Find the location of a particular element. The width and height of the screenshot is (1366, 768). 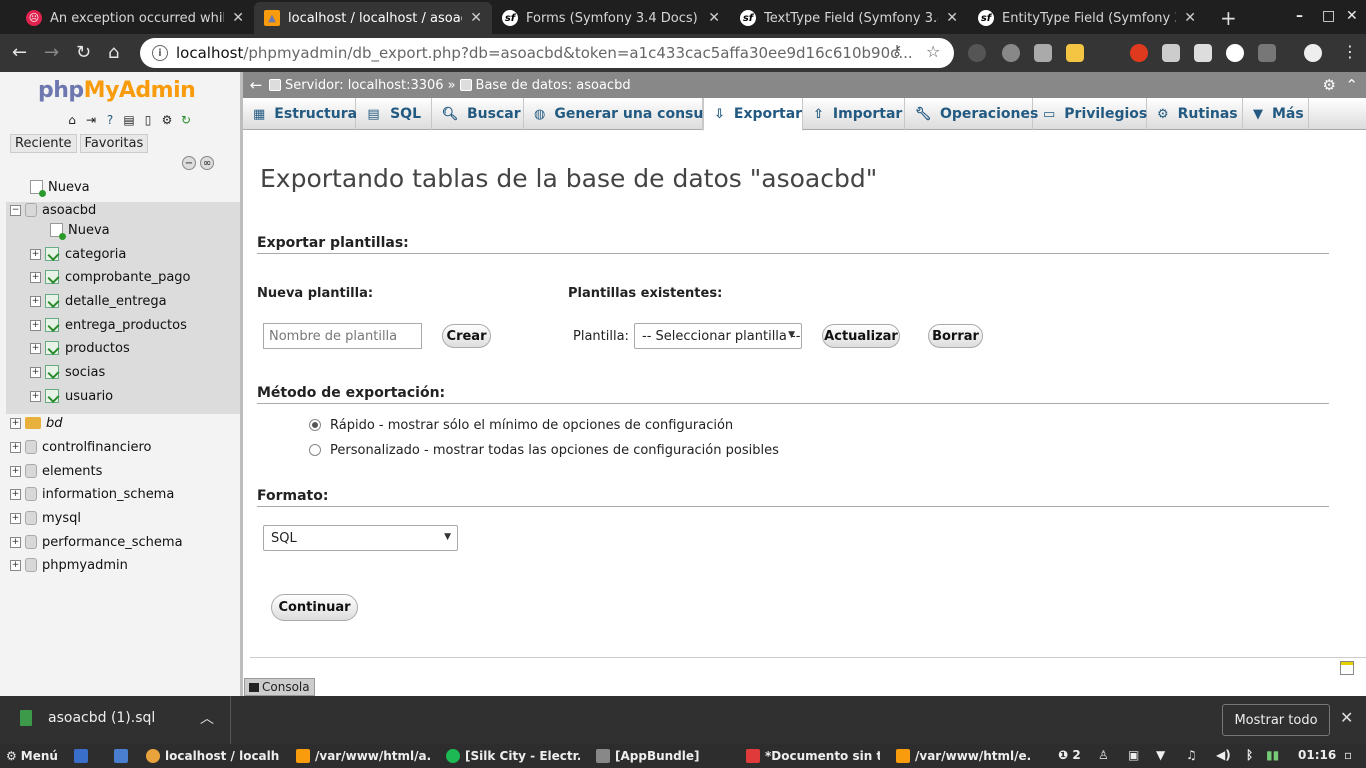

logout-icon: ⇥ is located at coordinates (91, 120).